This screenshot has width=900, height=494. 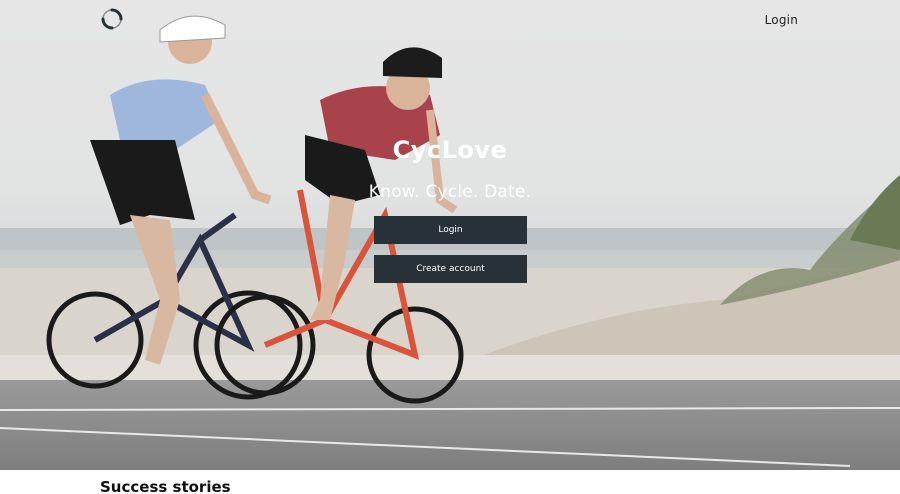 I want to click on tagline: Know. Cycle. Date., so click(x=450, y=192).